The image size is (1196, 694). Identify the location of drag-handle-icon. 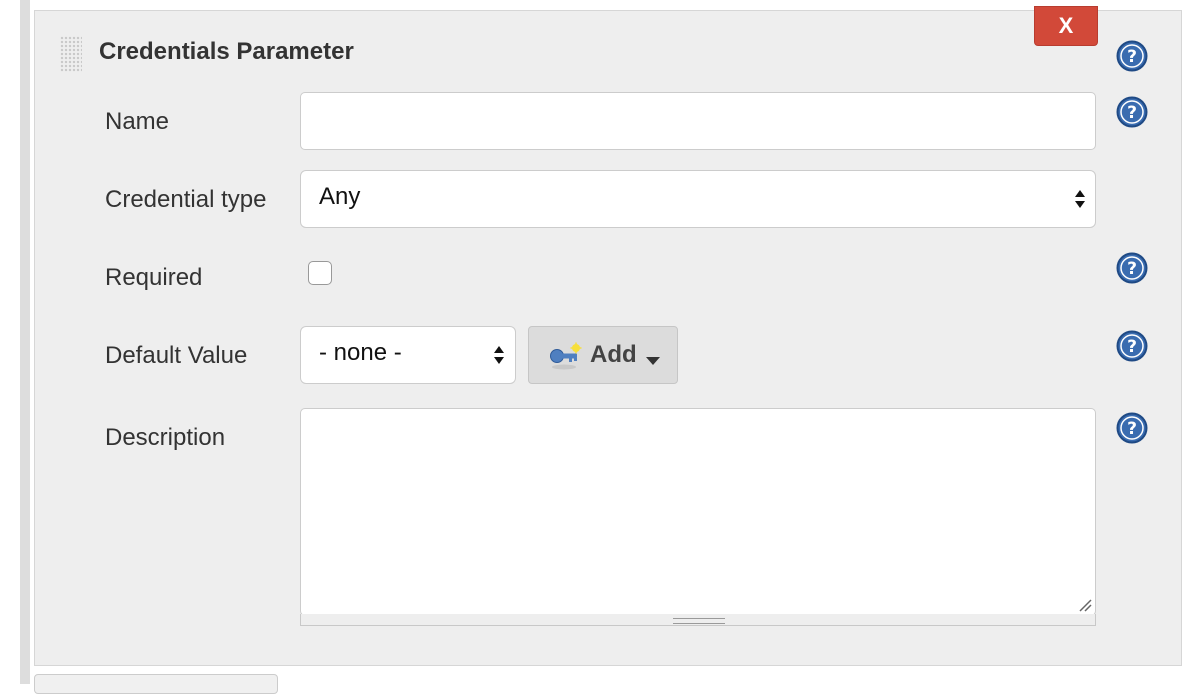
(71, 54).